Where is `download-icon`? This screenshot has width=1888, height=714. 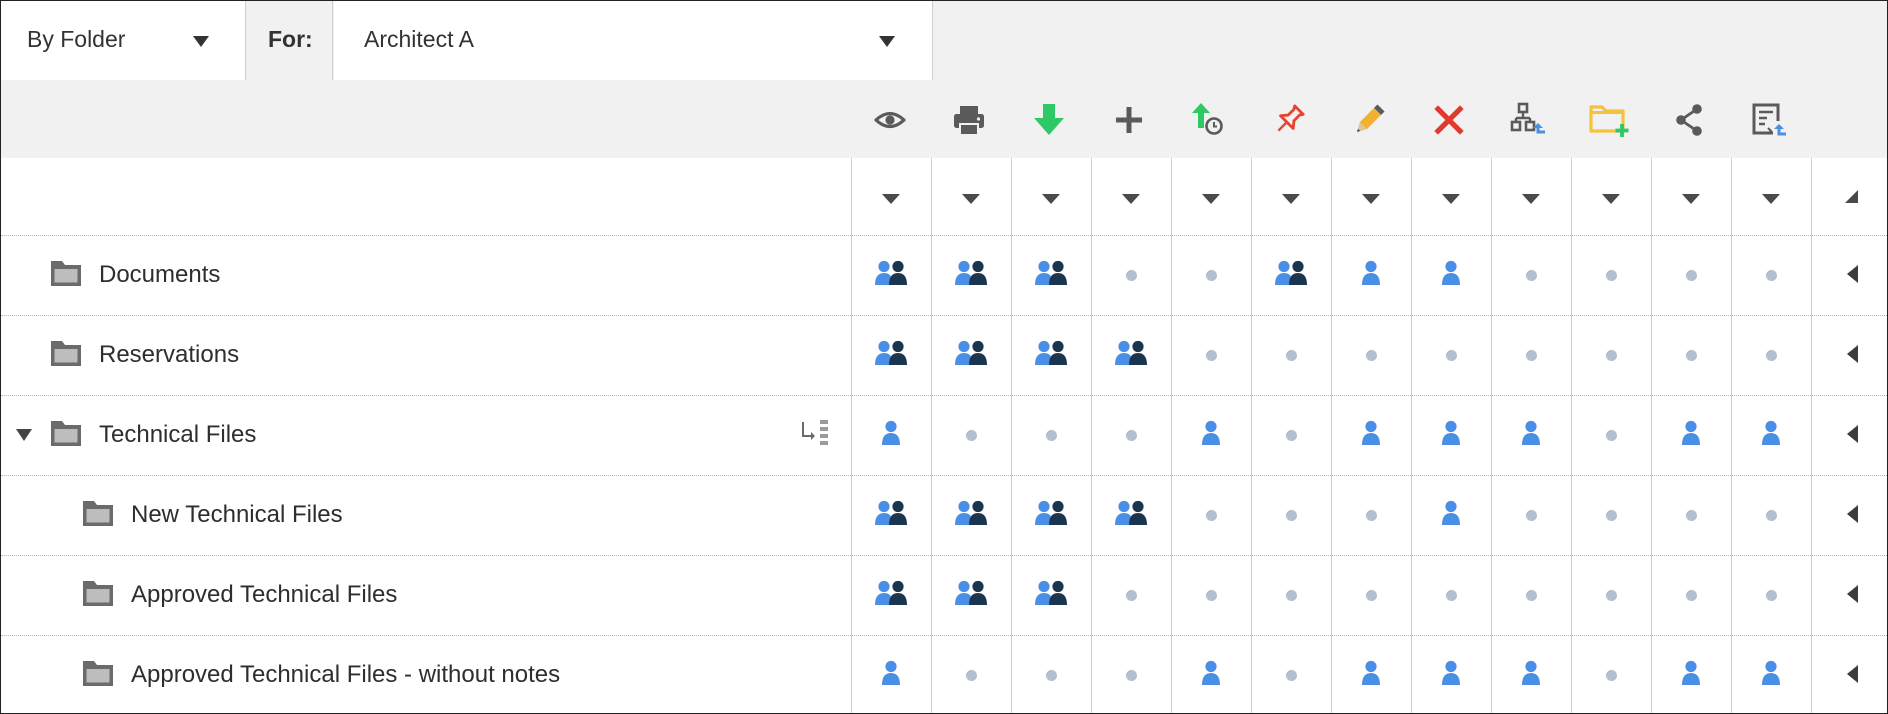 download-icon is located at coordinates (1049, 120).